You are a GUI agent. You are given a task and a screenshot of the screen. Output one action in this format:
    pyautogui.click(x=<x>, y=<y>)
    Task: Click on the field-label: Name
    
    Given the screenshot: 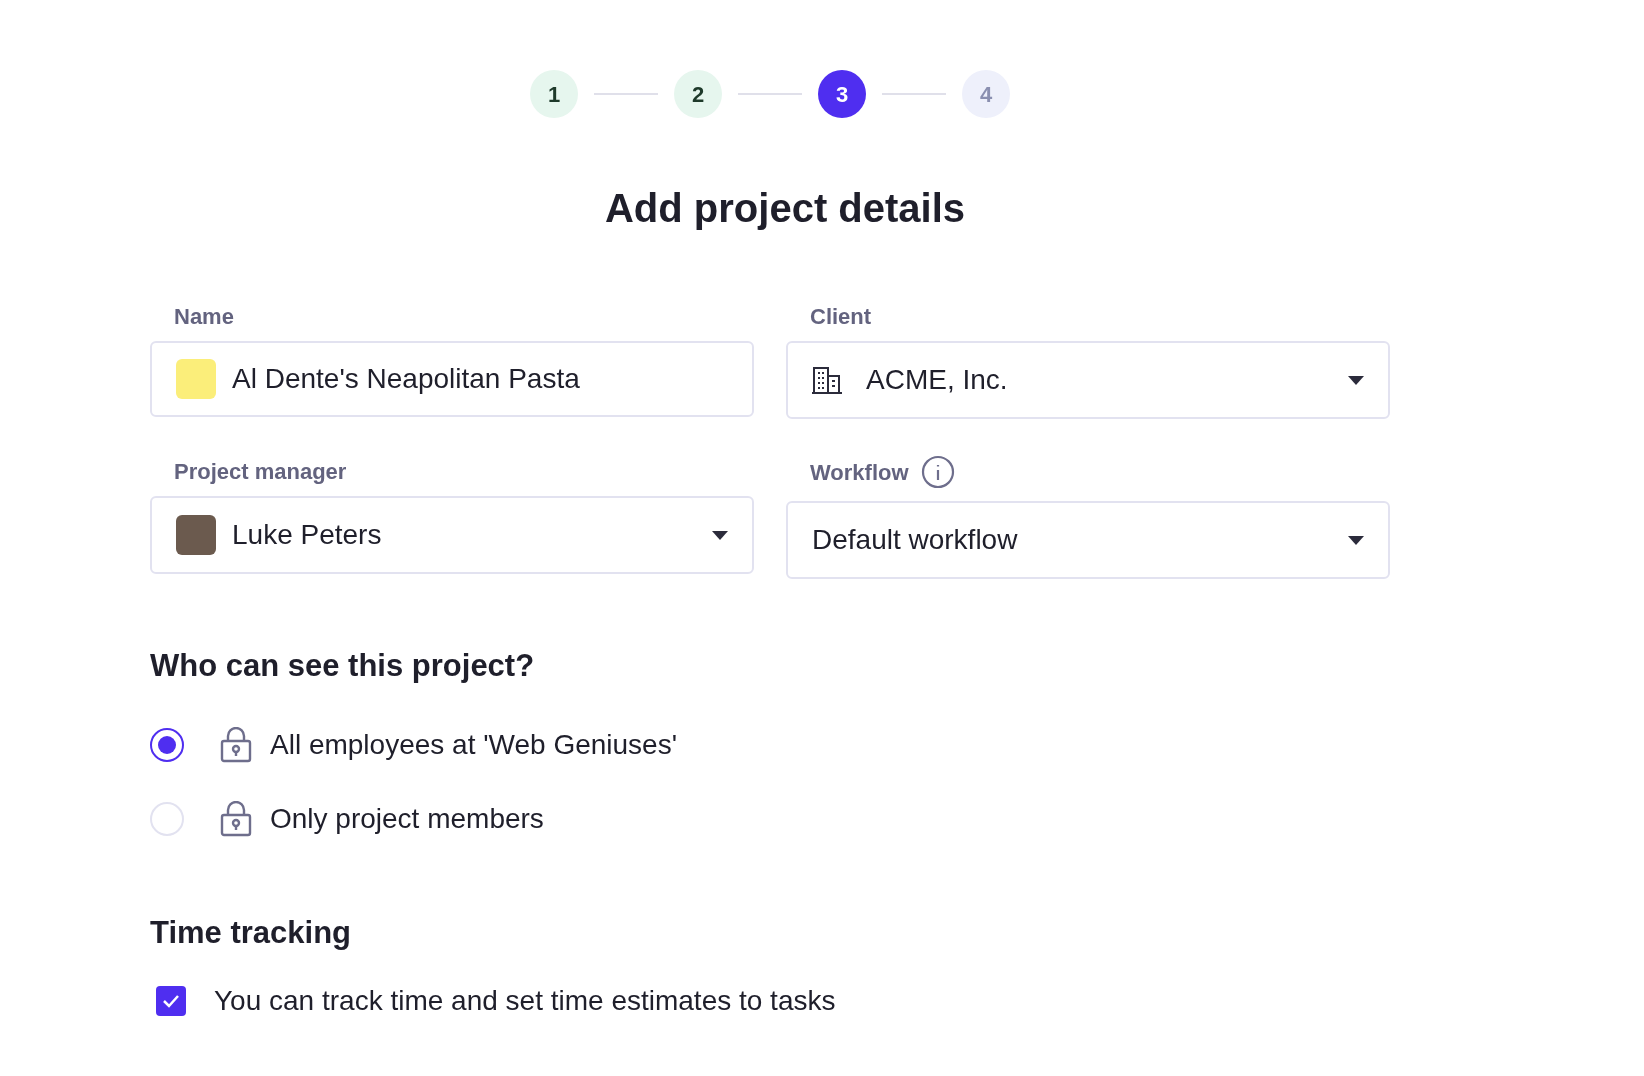 What is the action you would take?
    pyautogui.click(x=204, y=317)
    